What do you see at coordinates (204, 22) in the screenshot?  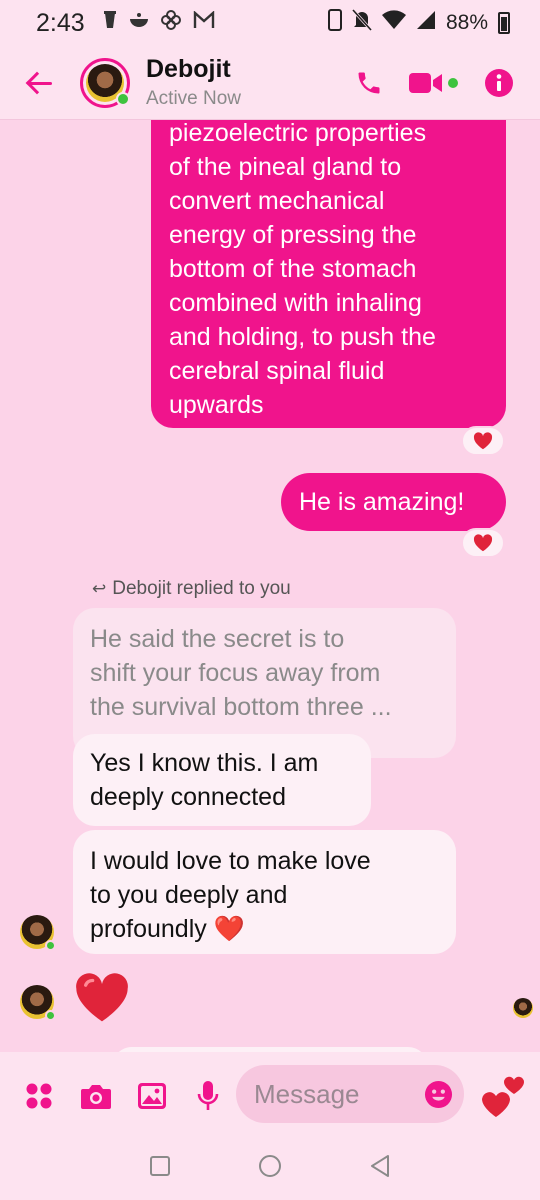 I see `gmail-icon` at bounding box center [204, 22].